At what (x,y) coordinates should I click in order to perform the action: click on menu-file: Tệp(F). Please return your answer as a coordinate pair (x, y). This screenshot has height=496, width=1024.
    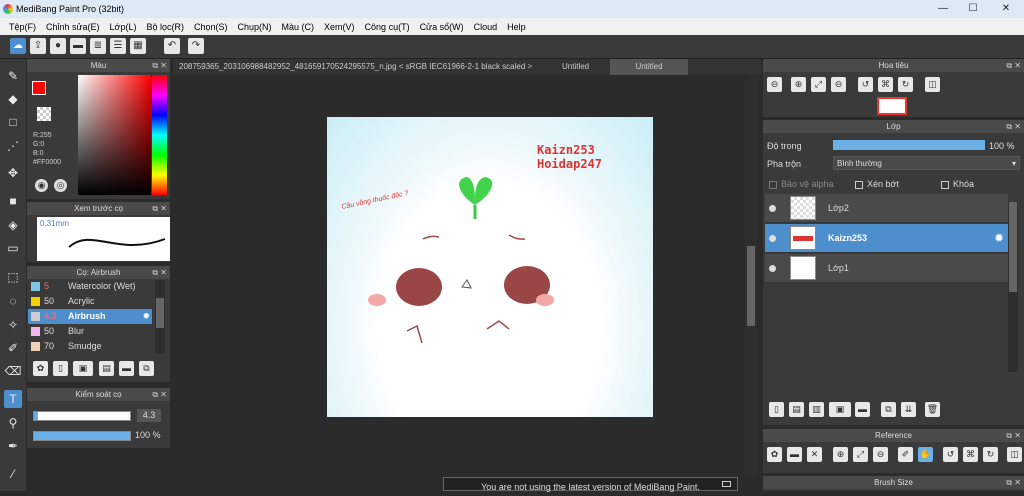
    Looking at the image, I should click on (22, 27).